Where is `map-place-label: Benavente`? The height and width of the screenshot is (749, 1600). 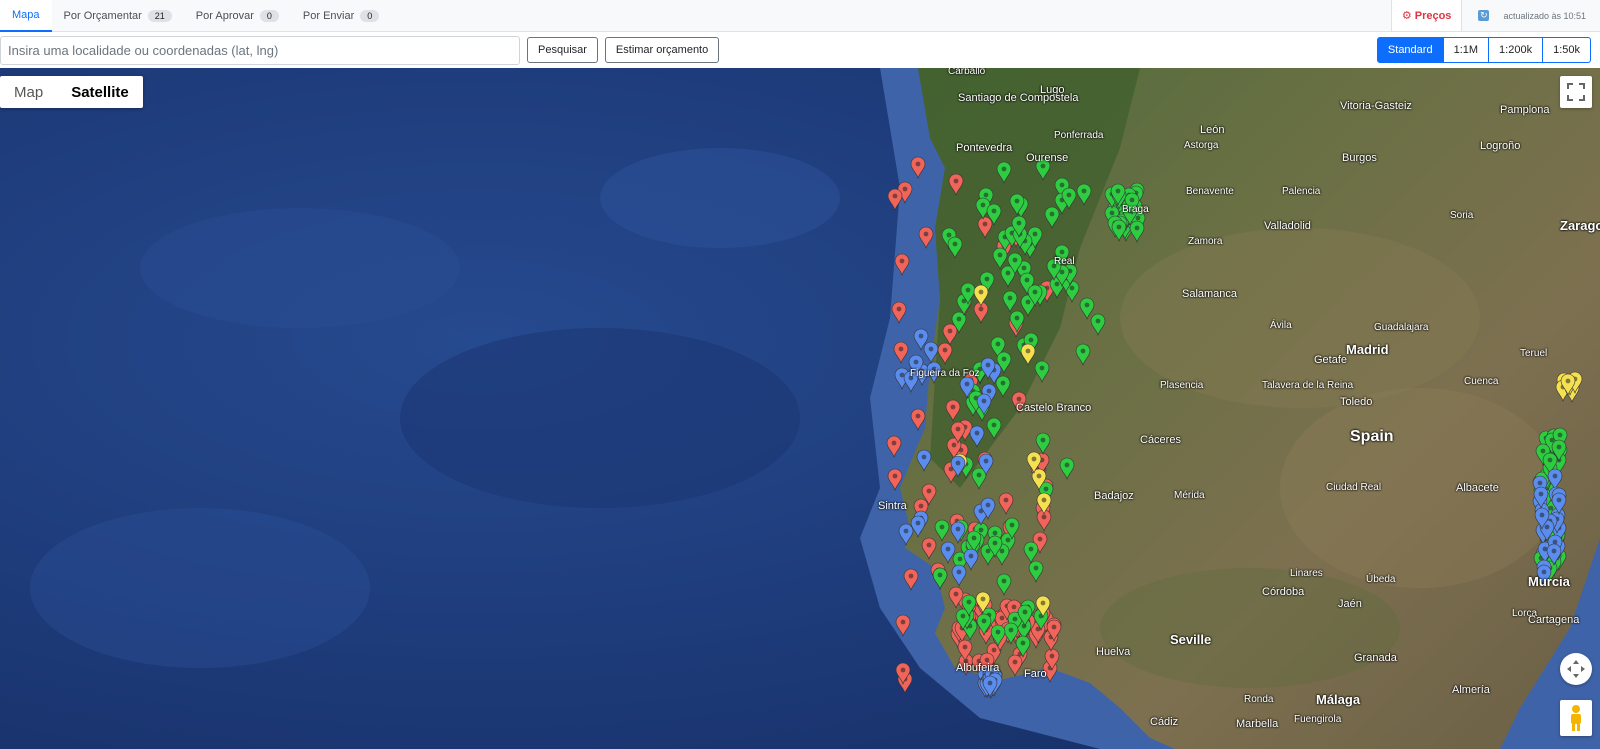
map-place-label: Benavente is located at coordinates (1210, 191).